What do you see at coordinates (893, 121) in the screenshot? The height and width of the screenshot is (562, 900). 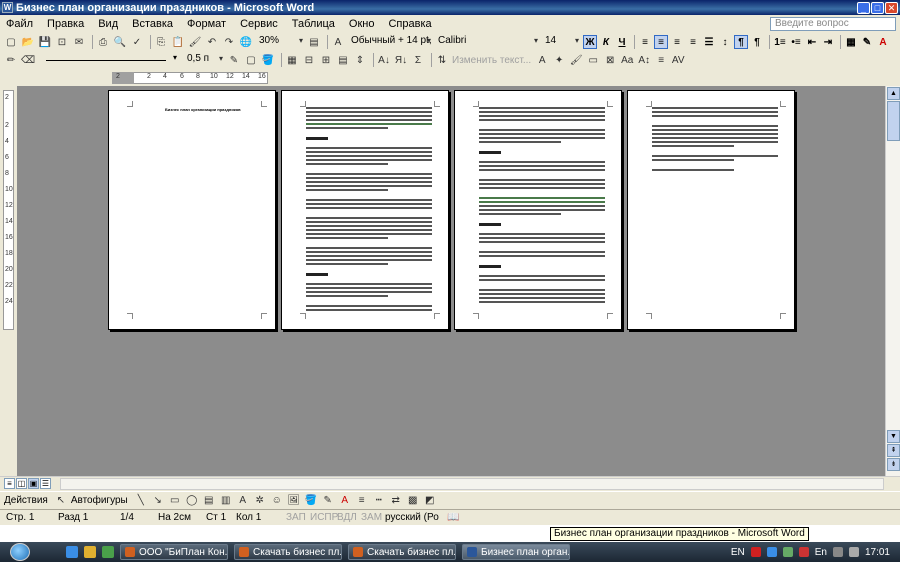 I see `scroll-thumb` at bounding box center [893, 121].